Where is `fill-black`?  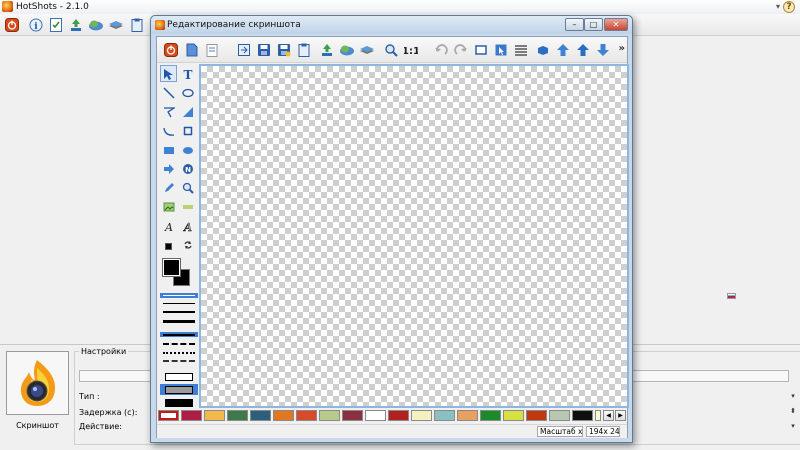 fill-black is located at coordinates (179, 402).